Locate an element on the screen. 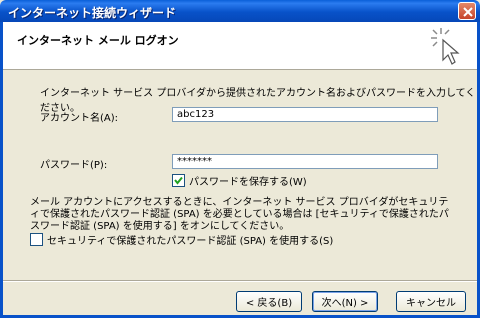 The image size is (480, 318). divider is located at coordinates (240, 281).